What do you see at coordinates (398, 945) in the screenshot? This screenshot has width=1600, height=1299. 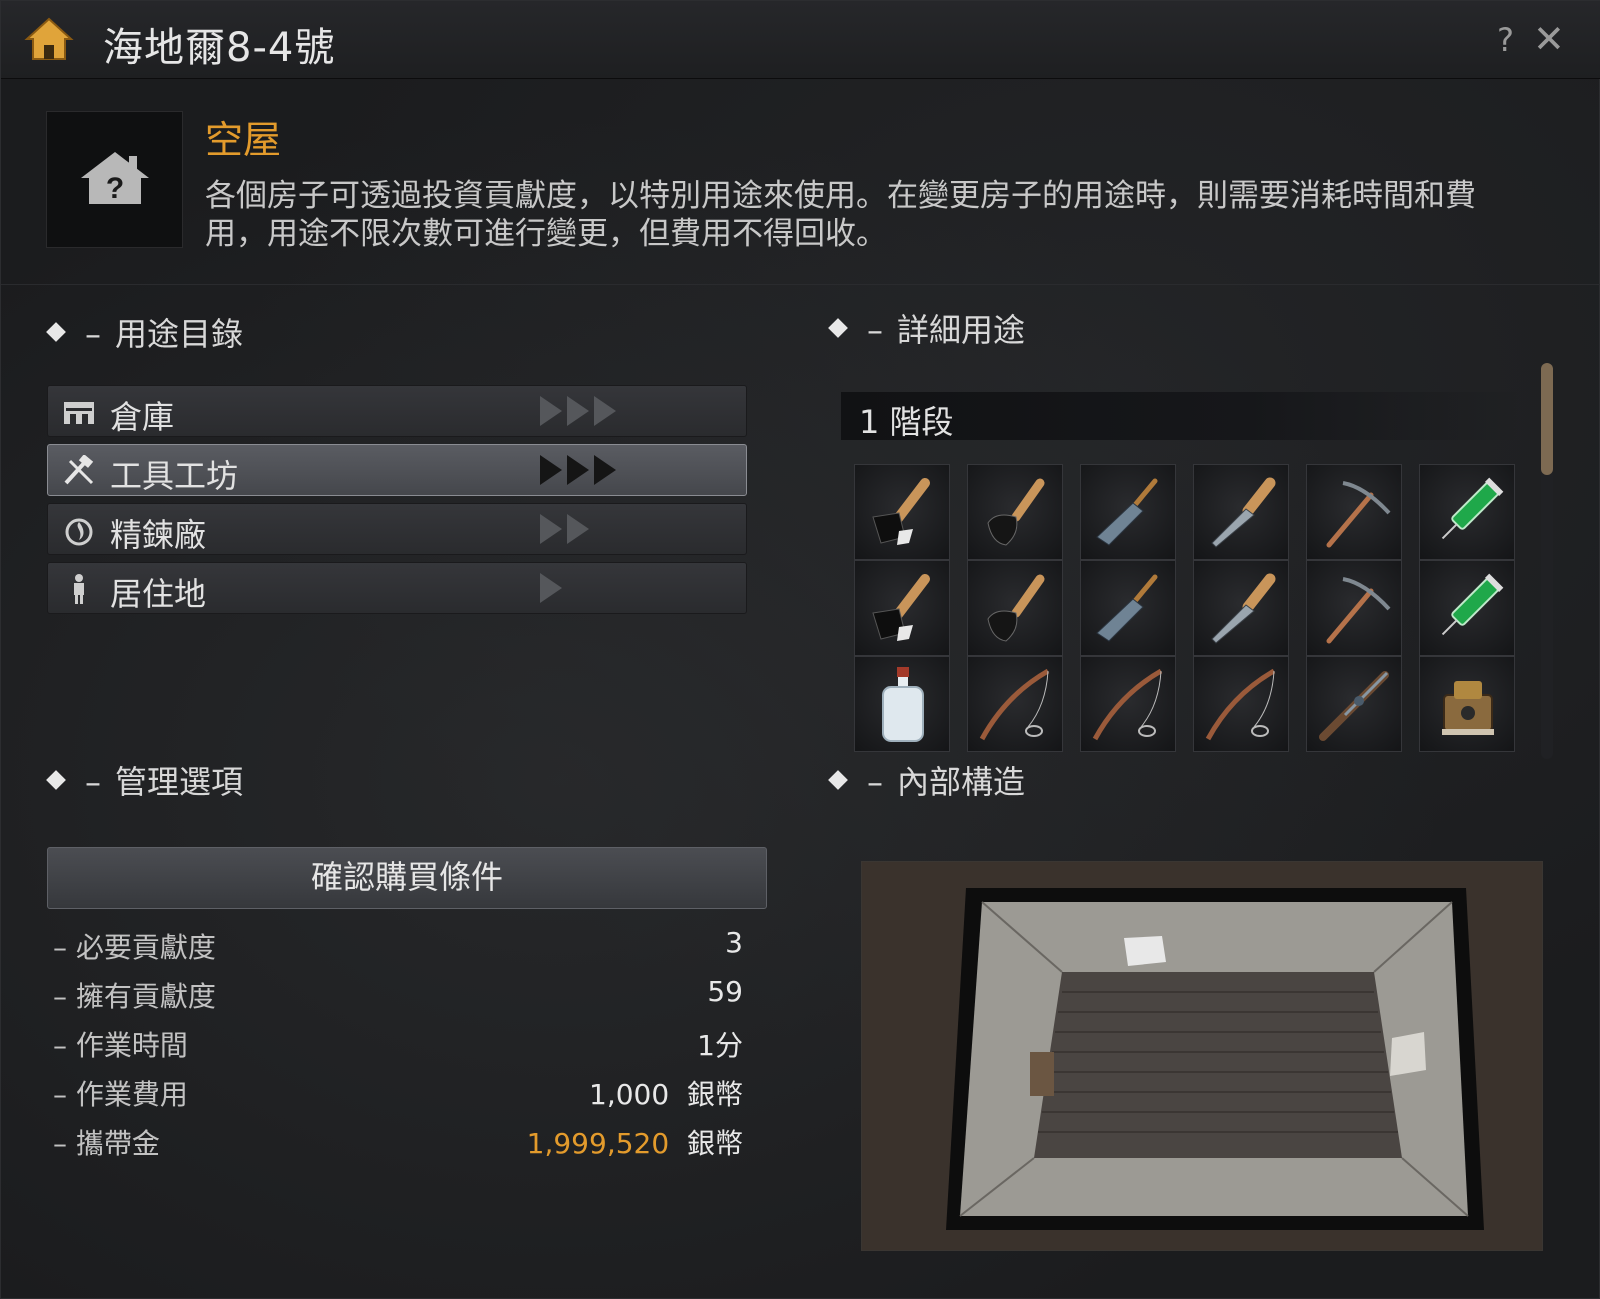 I see `info-row-required-contribution: – 必要貢獻度 3` at bounding box center [398, 945].